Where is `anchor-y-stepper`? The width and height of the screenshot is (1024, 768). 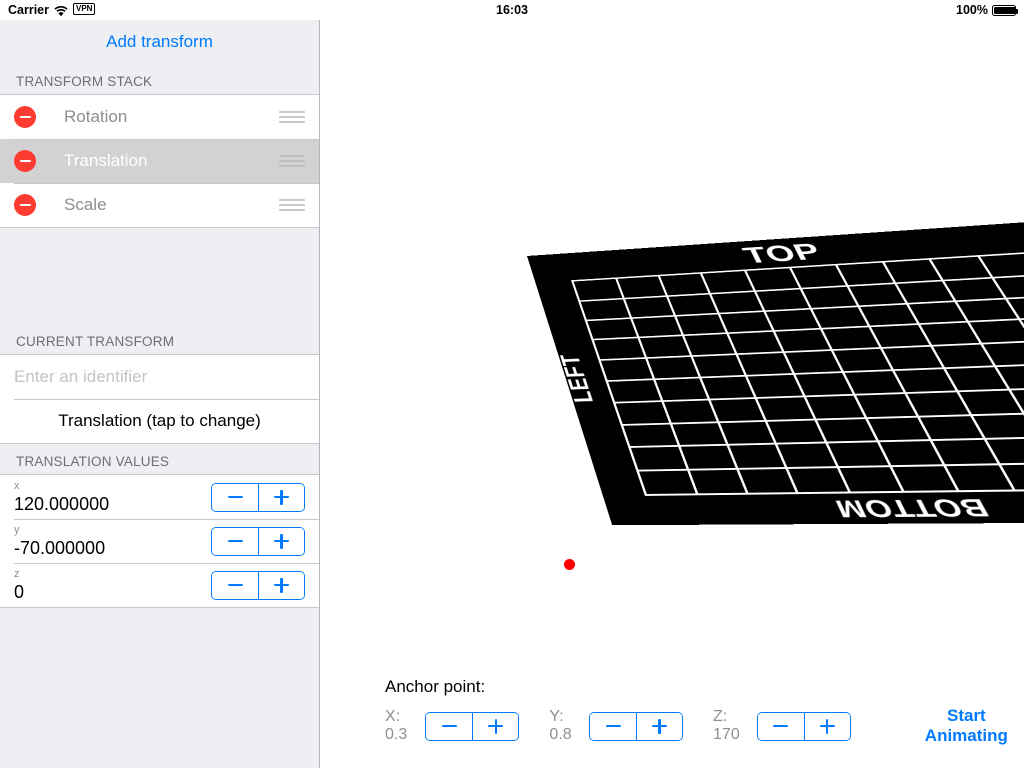
anchor-y-stepper is located at coordinates (636, 726).